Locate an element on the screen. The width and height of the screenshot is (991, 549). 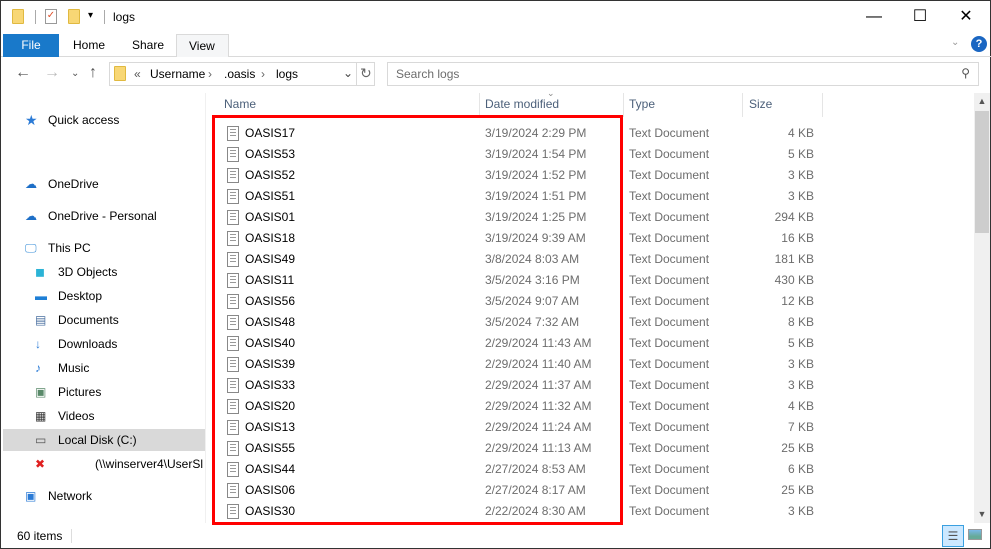
scrollbar-thumb is located at coordinates (982, 172).